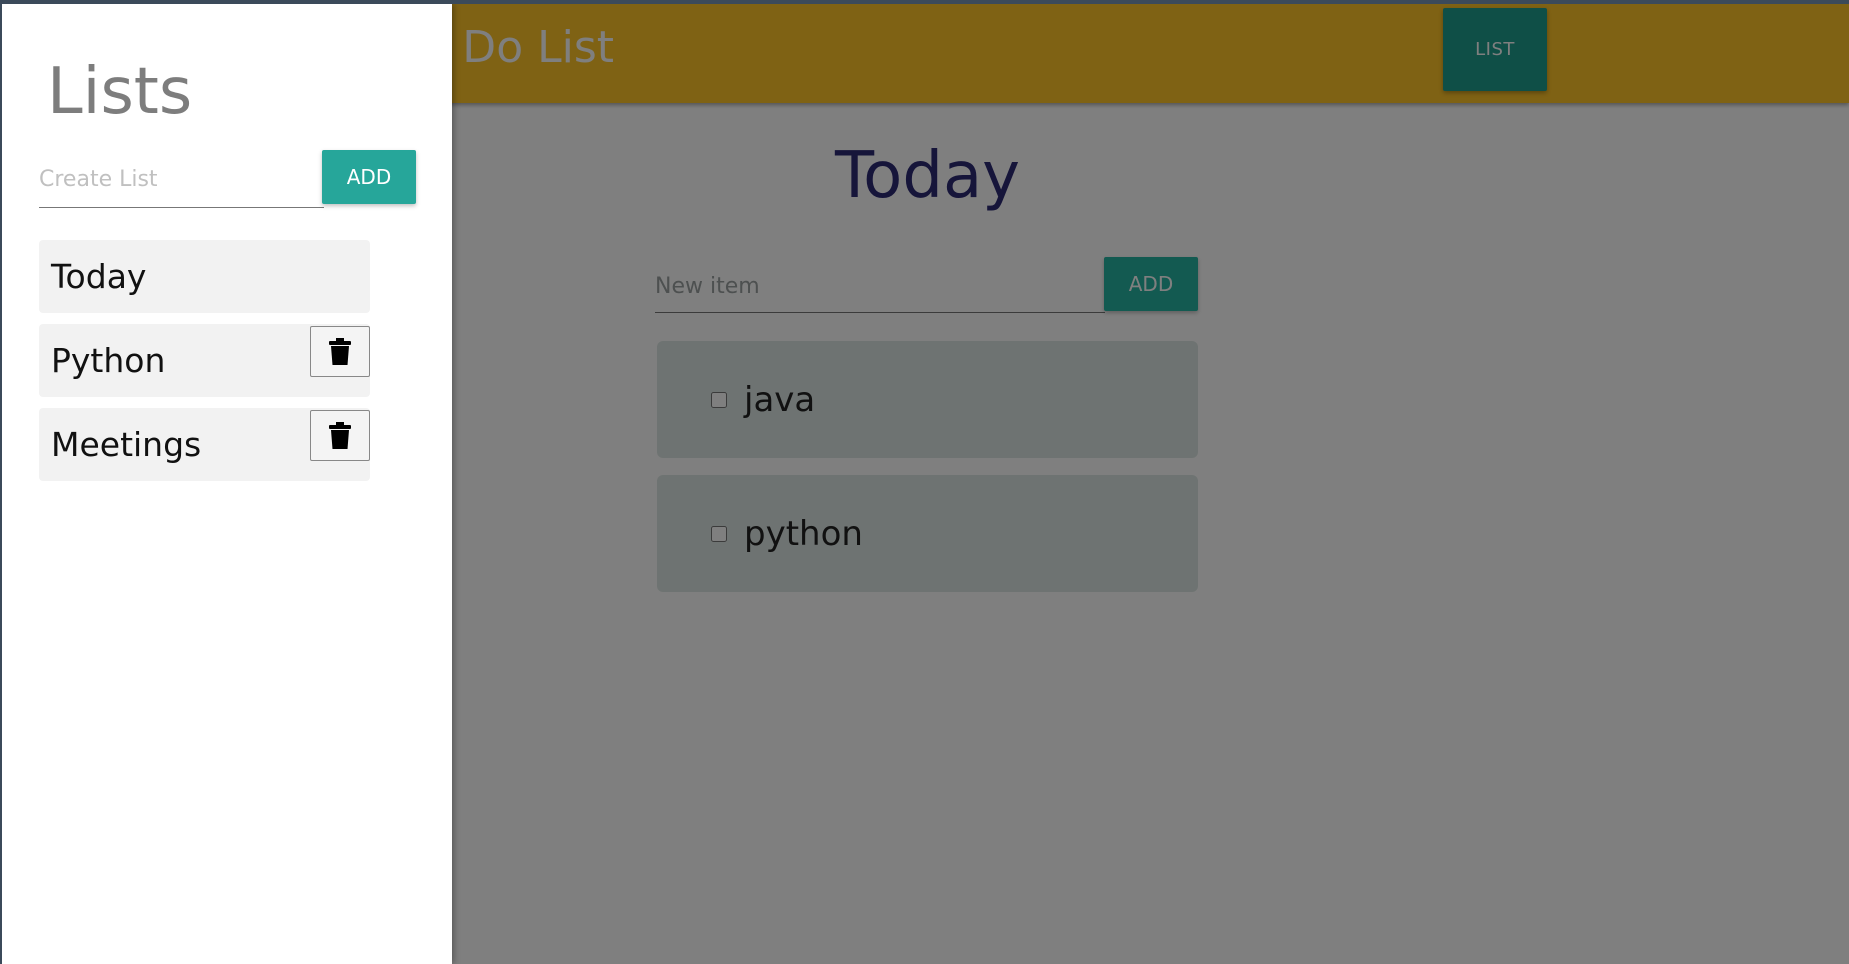  Describe the element at coordinates (369, 177) in the screenshot. I see `add-list-button: ADD` at that location.